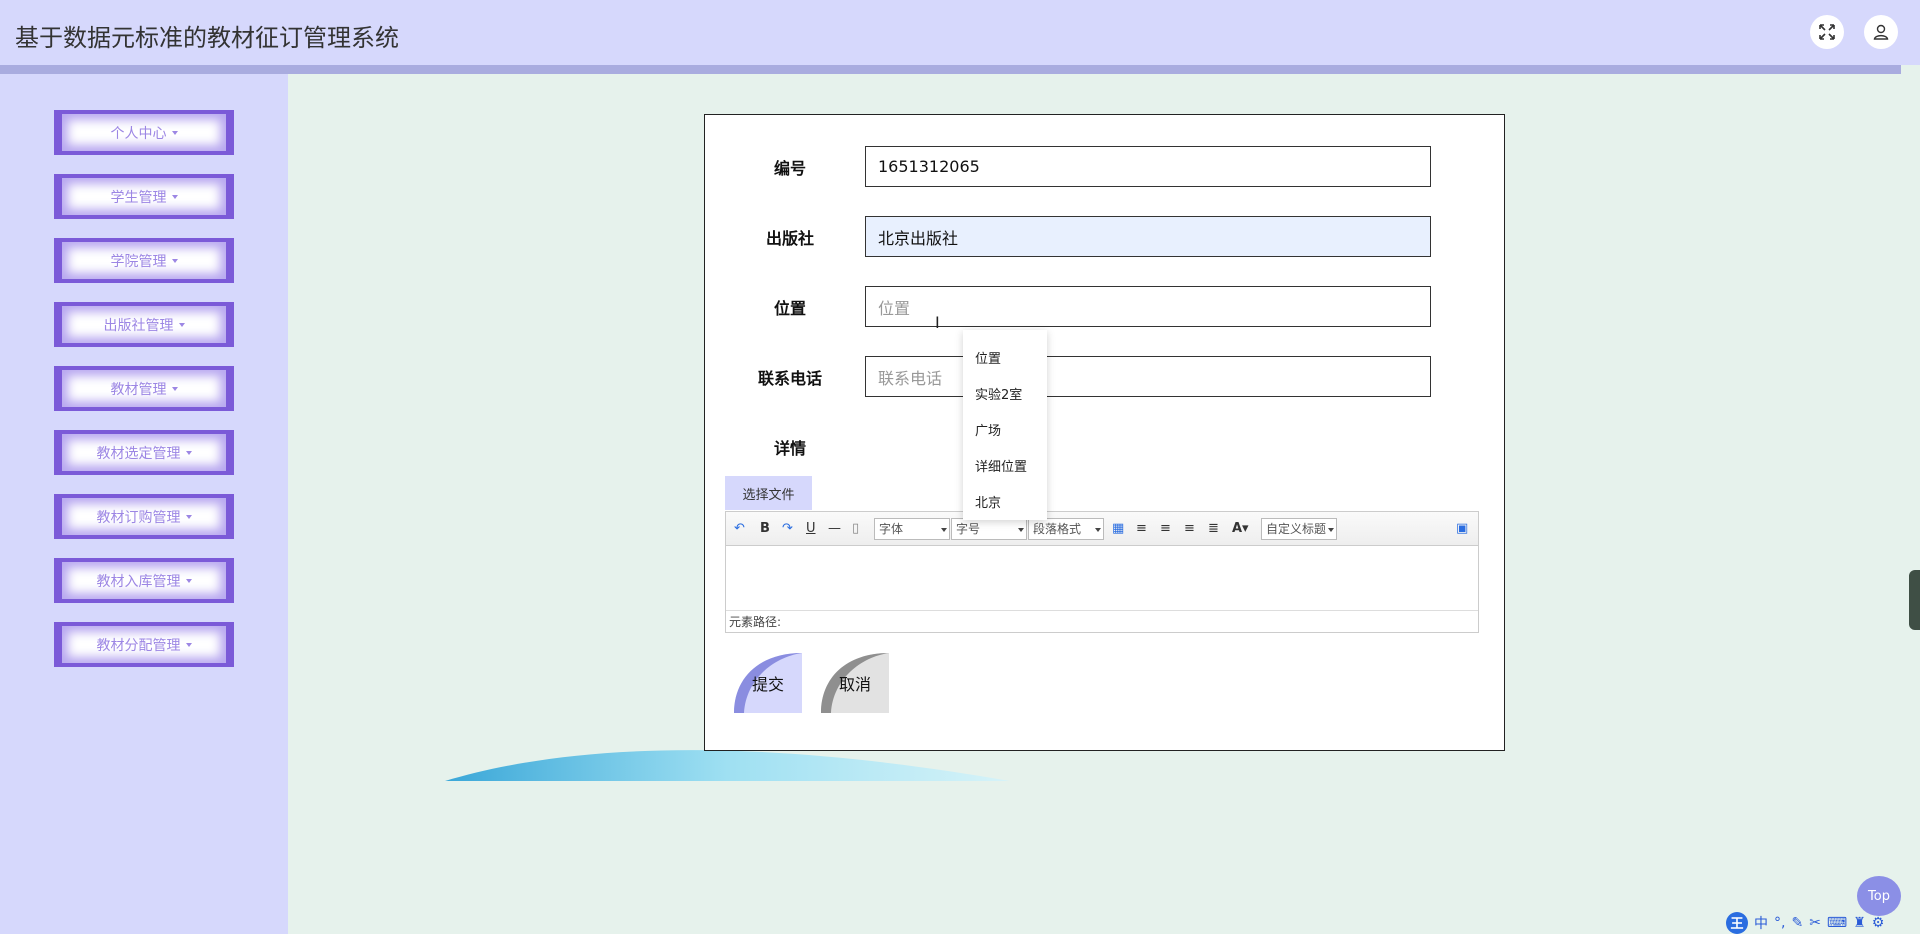  I want to click on font-family-select: 字体, so click(912, 529).